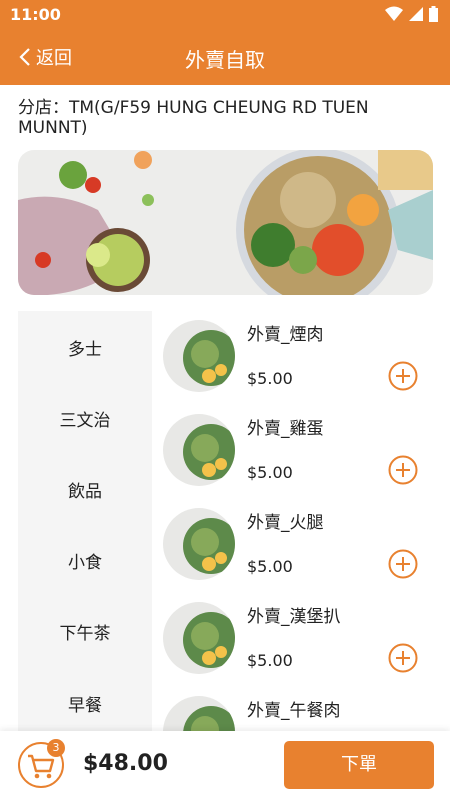 The height and width of the screenshot is (800, 450). What do you see at coordinates (359, 765) in the screenshot?
I see `place-order-button: 下單` at bounding box center [359, 765].